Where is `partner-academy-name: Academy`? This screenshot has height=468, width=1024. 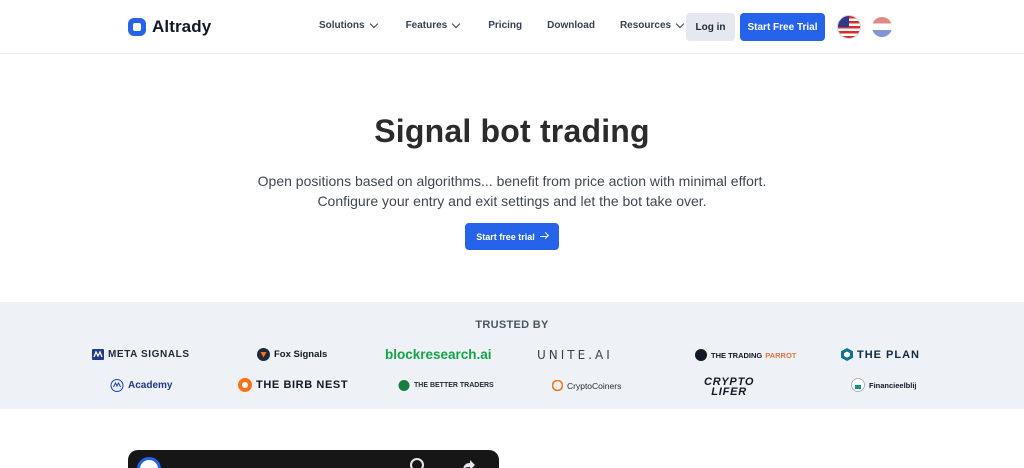 partner-academy-name: Academy is located at coordinates (150, 385).